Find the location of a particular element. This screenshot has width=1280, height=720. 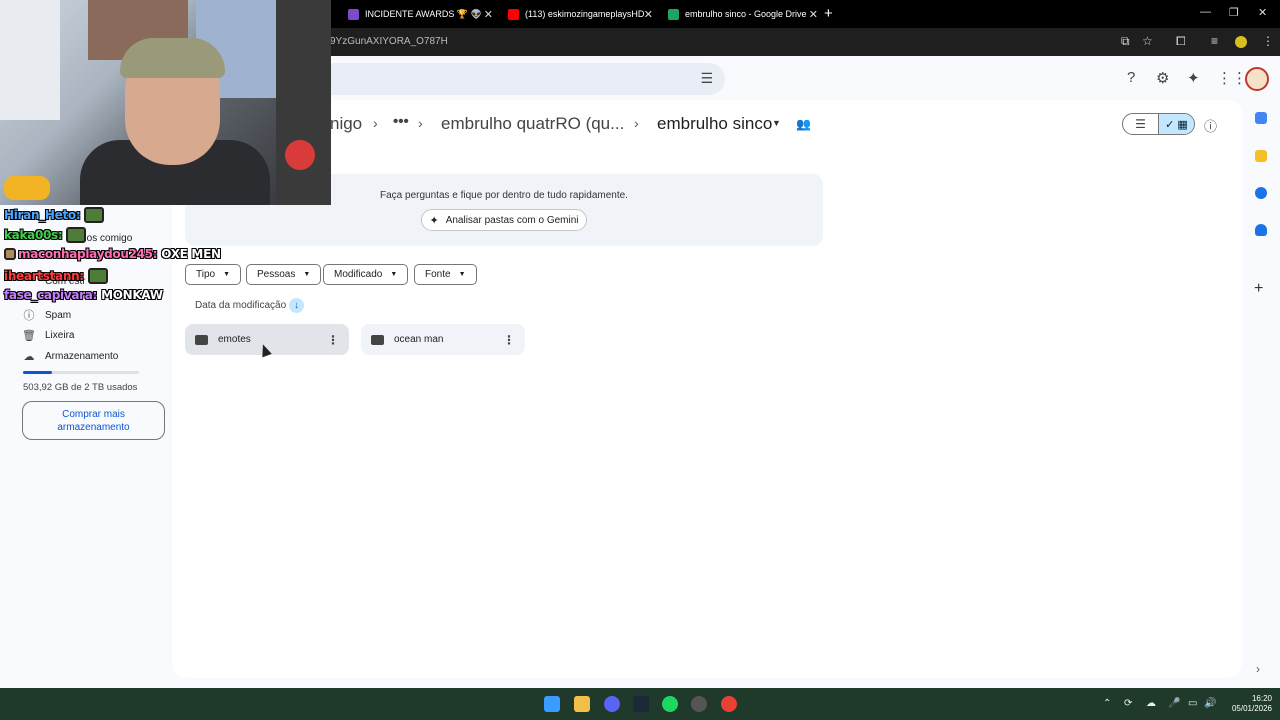

chat-username: kaka00s: is located at coordinates (33, 235).